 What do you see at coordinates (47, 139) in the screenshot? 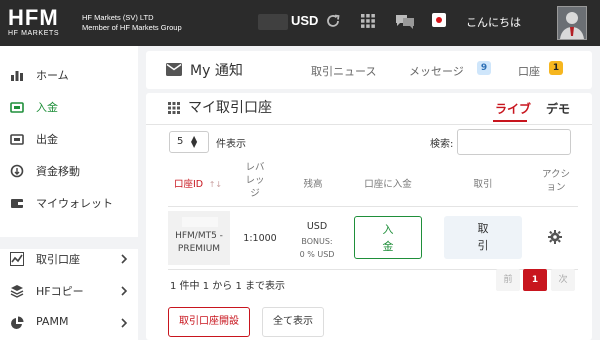
I see `sidebar-item-label: 出金` at bounding box center [47, 139].